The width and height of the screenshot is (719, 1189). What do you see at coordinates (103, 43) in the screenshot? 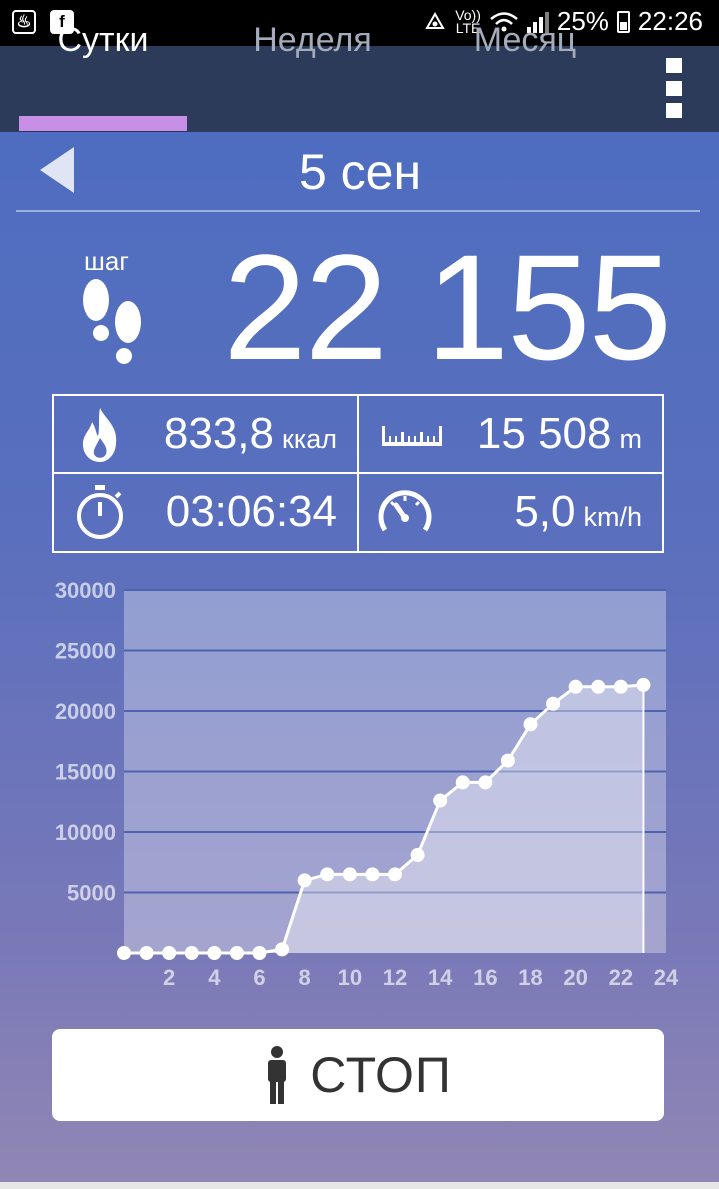
I see `tab-day: Сутки` at bounding box center [103, 43].